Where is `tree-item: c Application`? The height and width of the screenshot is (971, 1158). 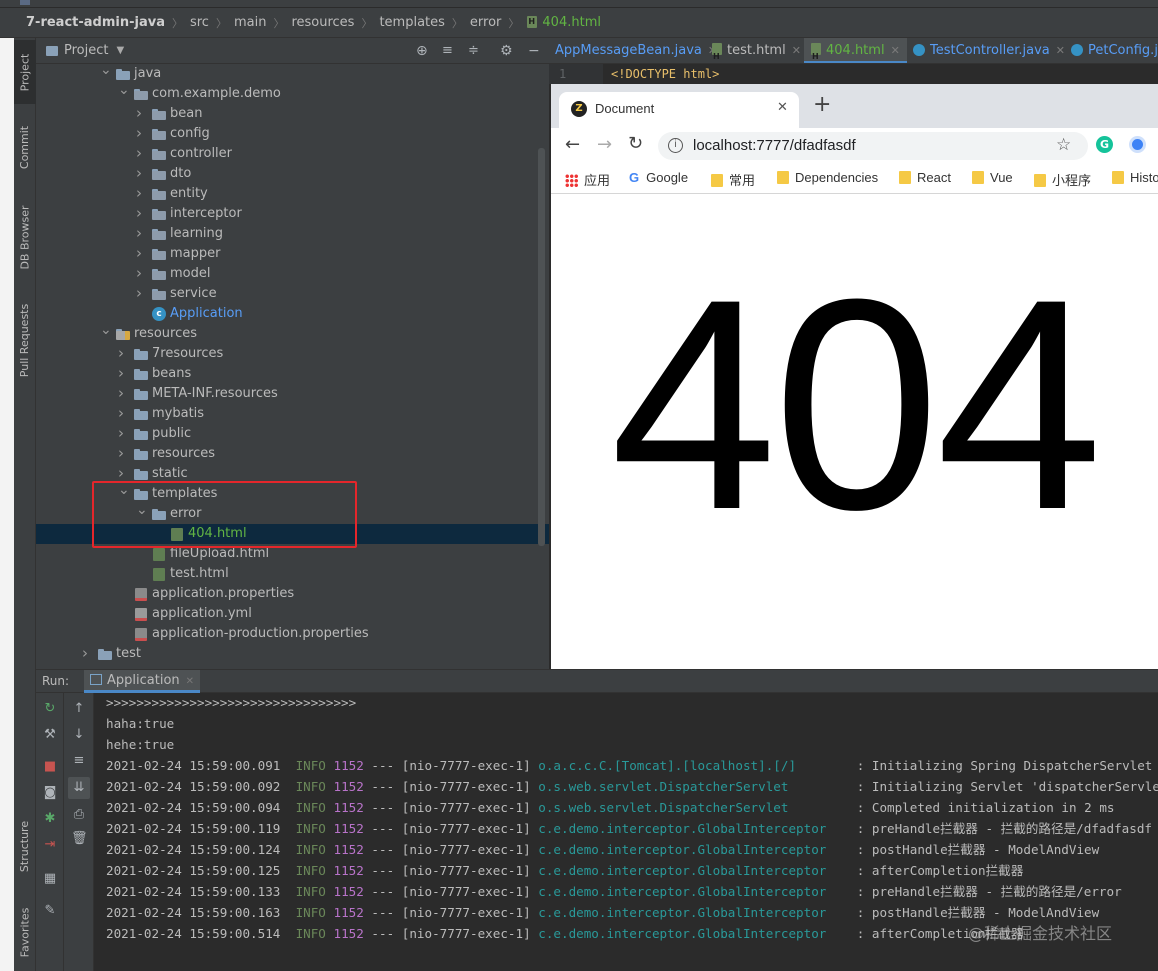
tree-item: c Application is located at coordinates (292, 314).